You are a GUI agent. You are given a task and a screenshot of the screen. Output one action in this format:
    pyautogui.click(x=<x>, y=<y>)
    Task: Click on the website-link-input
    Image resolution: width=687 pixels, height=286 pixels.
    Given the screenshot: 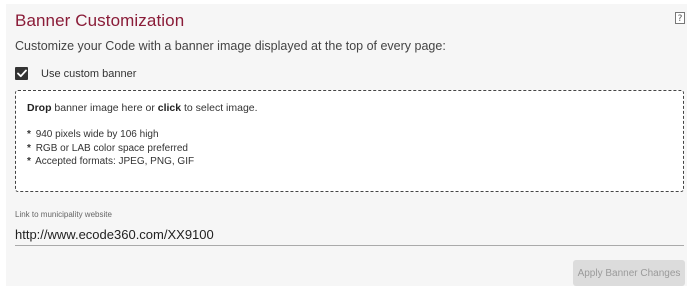 What is the action you would take?
    pyautogui.click(x=349, y=235)
    